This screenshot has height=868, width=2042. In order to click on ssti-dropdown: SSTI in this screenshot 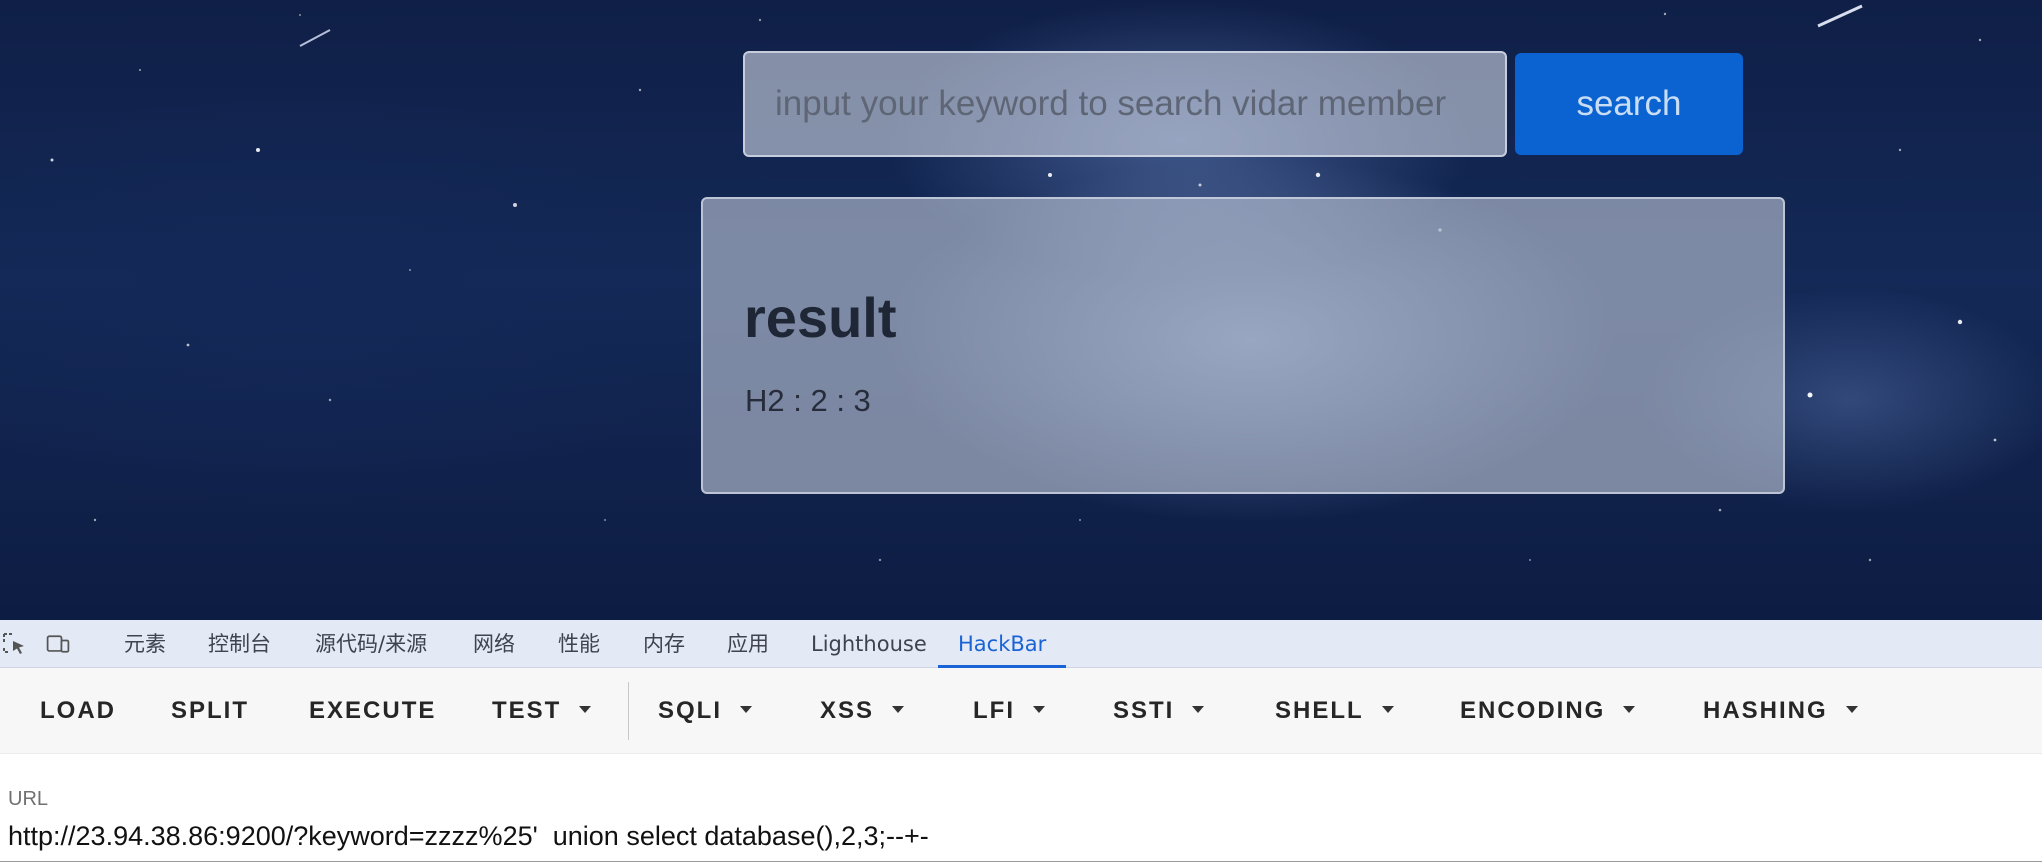, I will do `click(1159, 711)`.